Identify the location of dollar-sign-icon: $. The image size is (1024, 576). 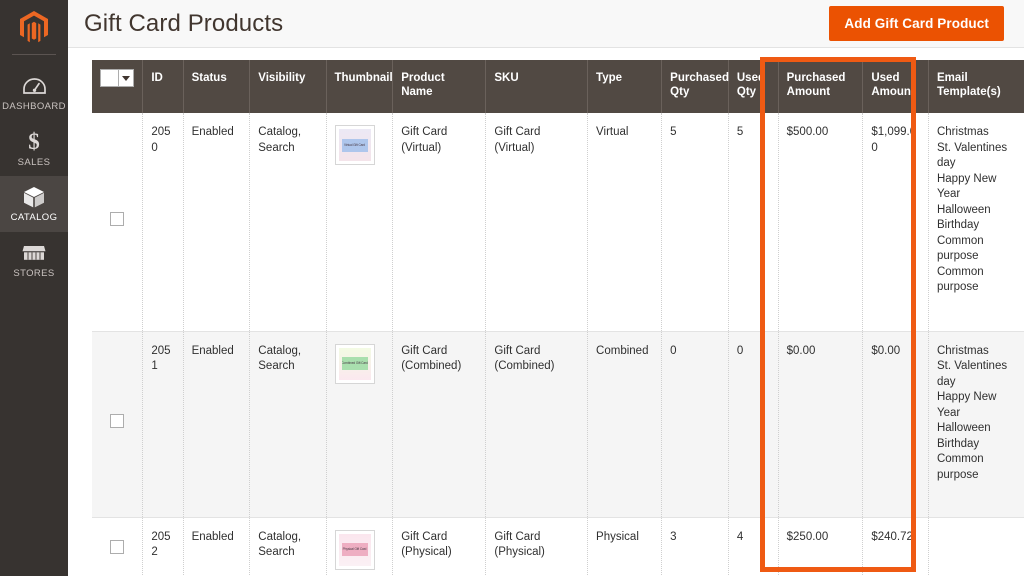
(34, 141).